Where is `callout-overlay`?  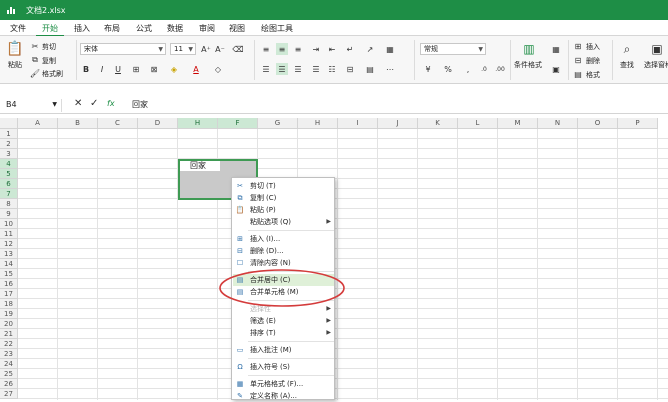
callout-overlay is located at coordinates (282, 288).